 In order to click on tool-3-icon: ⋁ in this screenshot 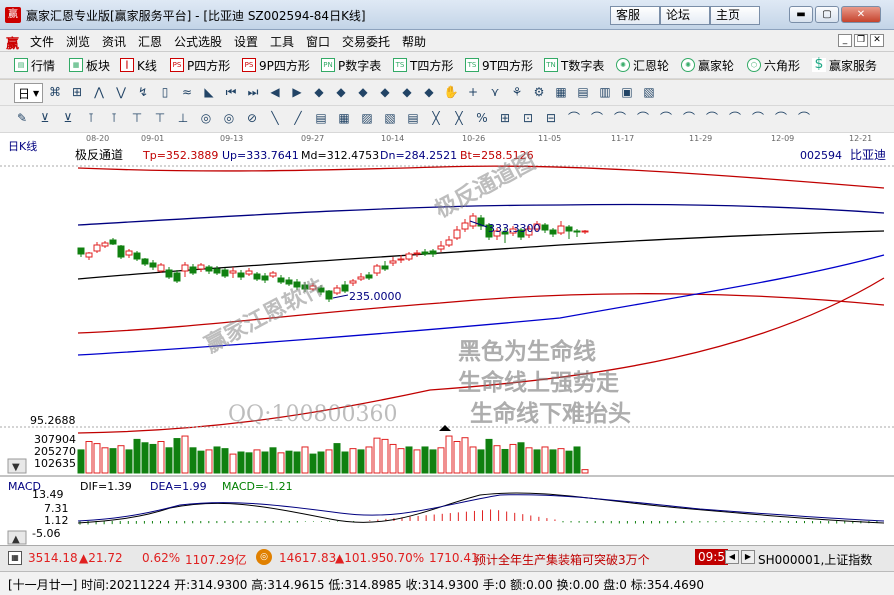, I will do `click(121, 92)`.